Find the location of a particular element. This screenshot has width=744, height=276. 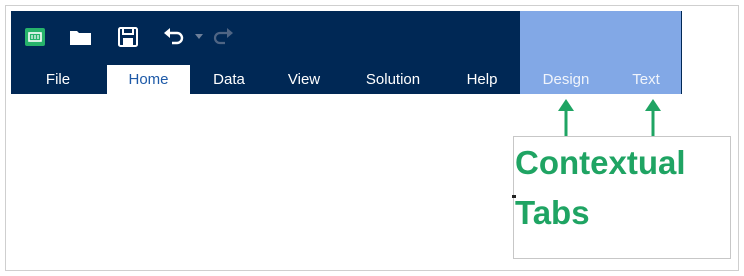

tab-solution: Solution is located at coordinates (393, 79).